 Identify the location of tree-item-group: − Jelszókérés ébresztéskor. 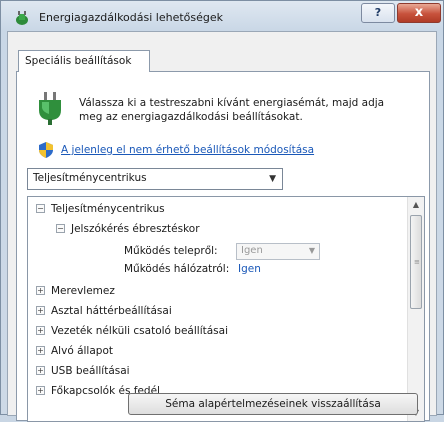
(128, 229).